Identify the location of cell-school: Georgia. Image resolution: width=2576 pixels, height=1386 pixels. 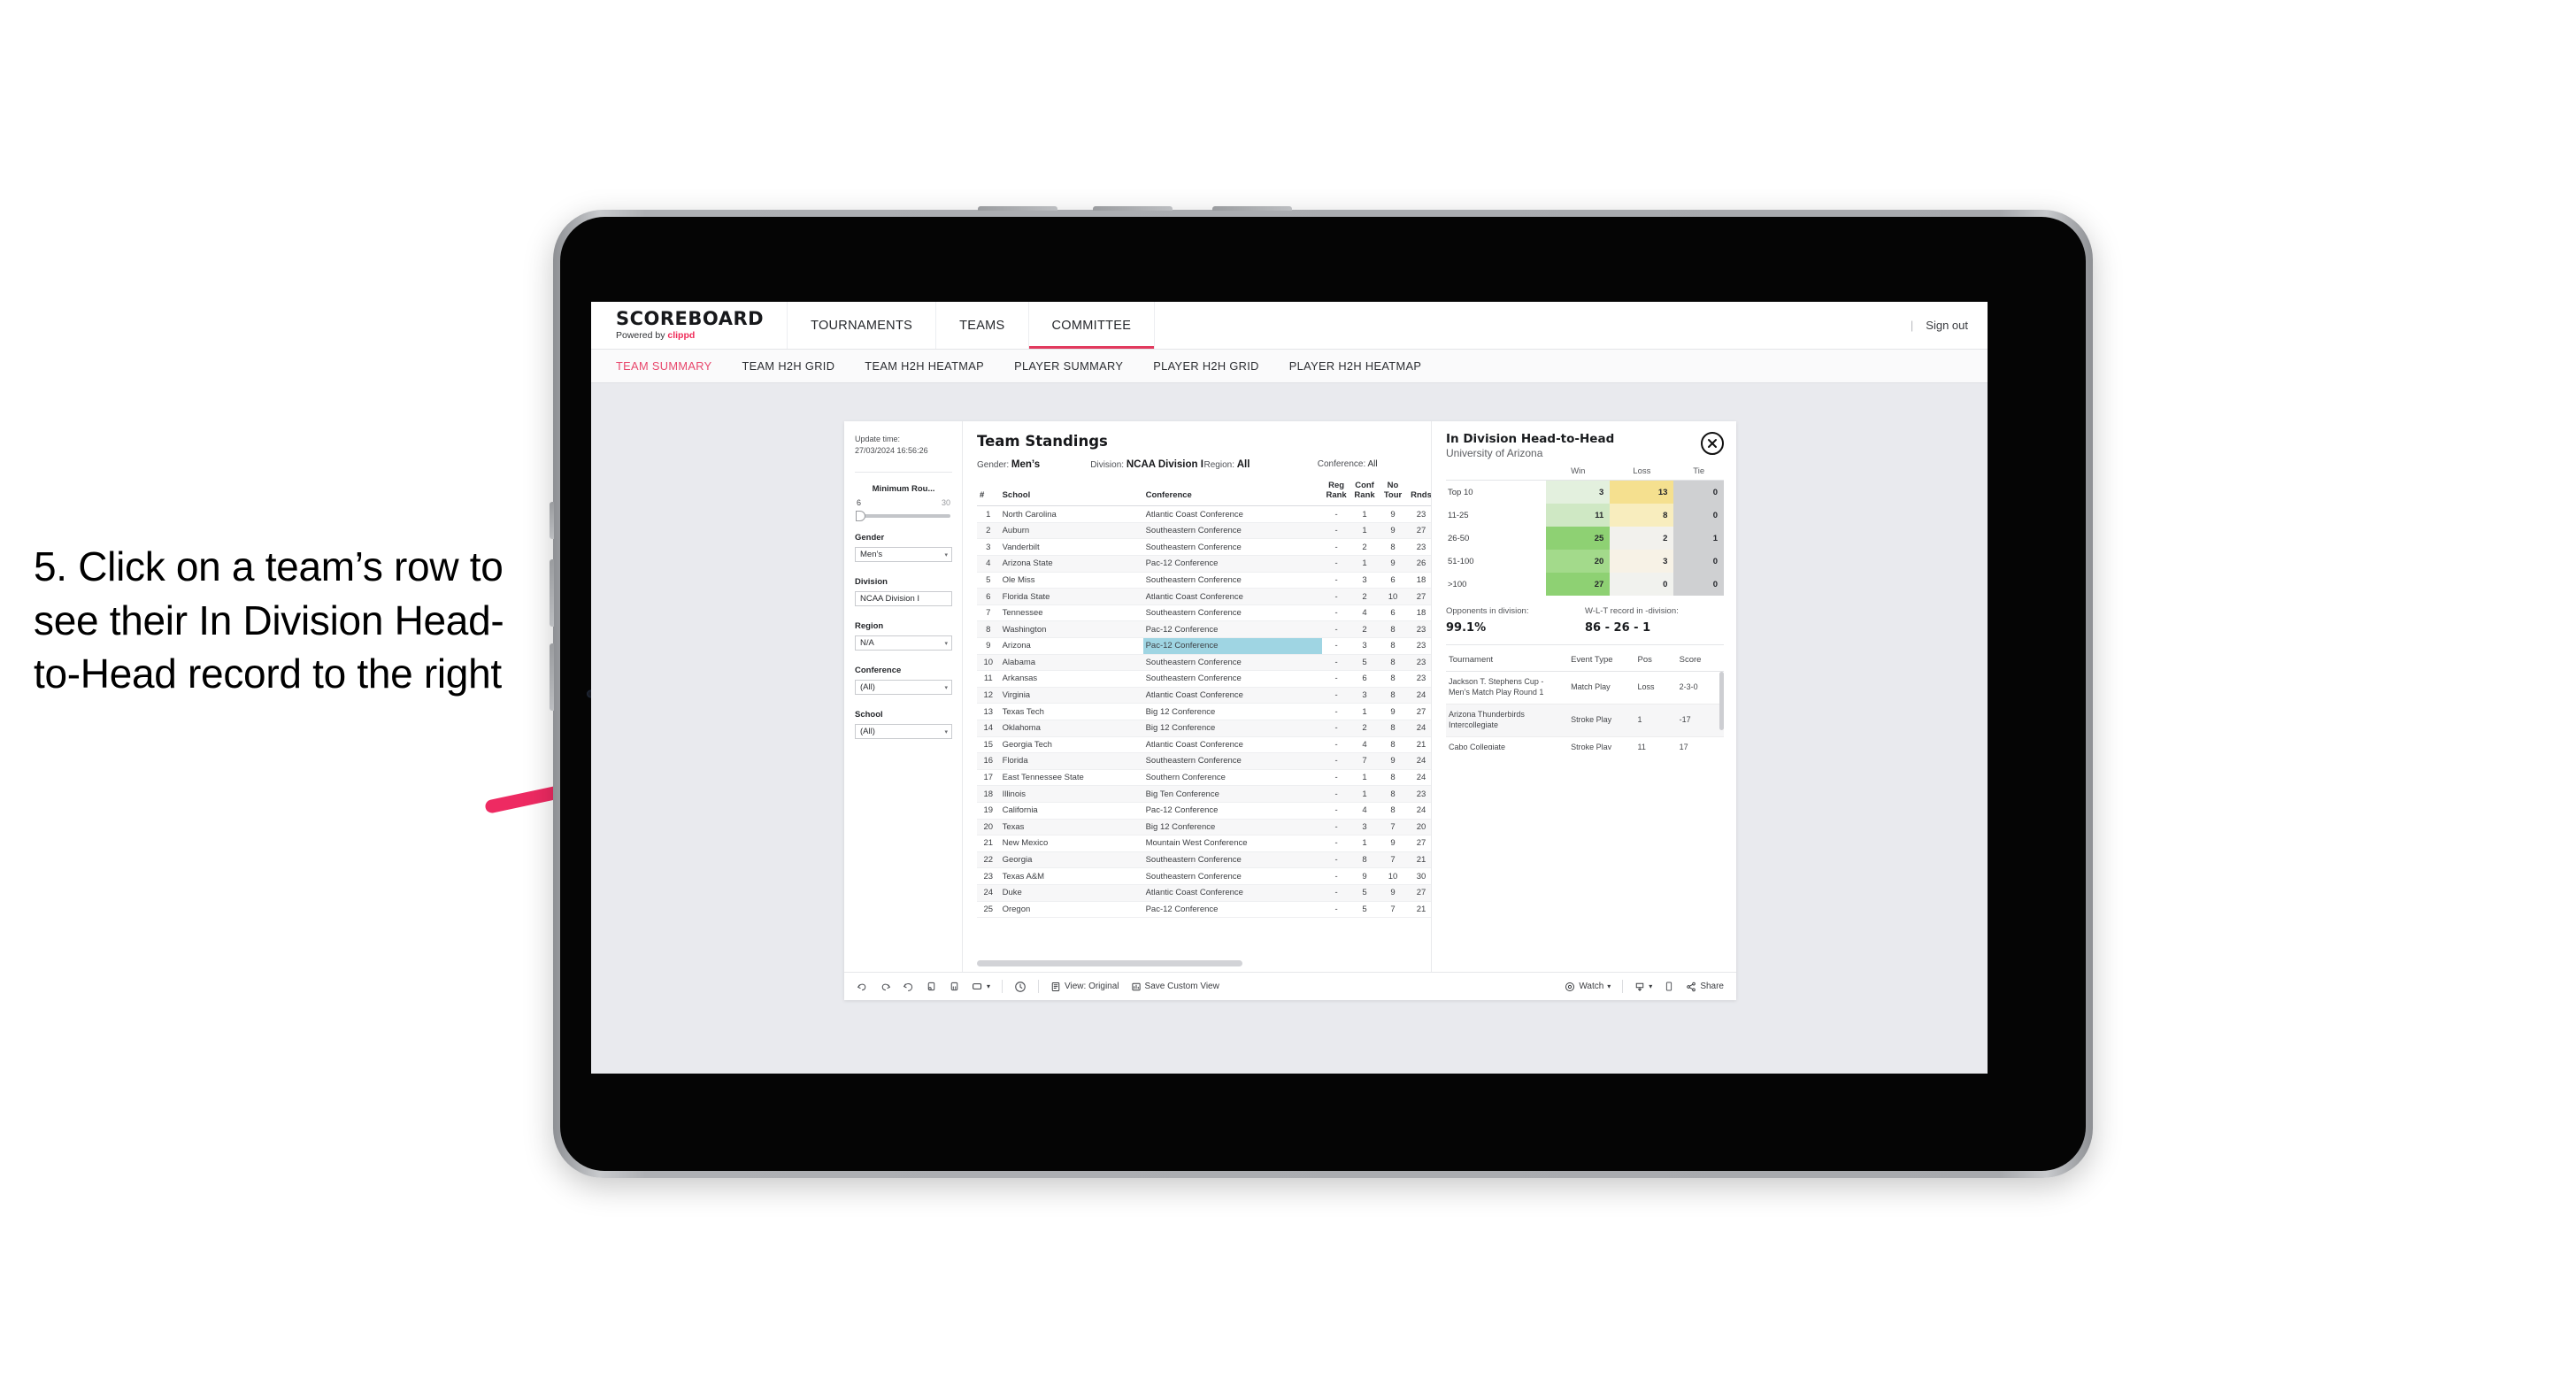
(1071, 860).